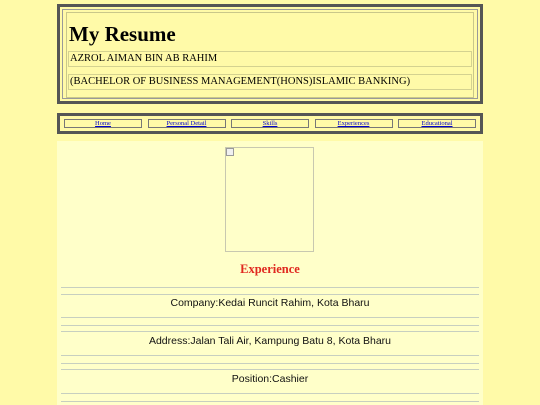  I want to click on applicant-name: AZROL AIMAN BIN AB RAHIM, so click(270, 59).